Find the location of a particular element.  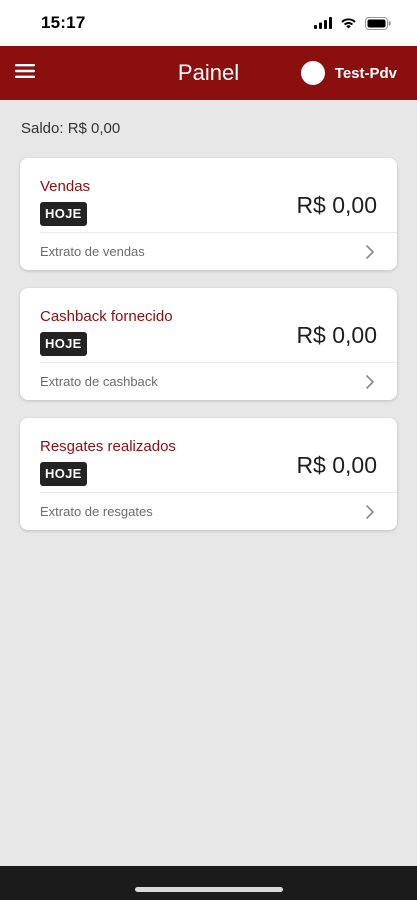

menu-button is located at coordinates (25, 73).